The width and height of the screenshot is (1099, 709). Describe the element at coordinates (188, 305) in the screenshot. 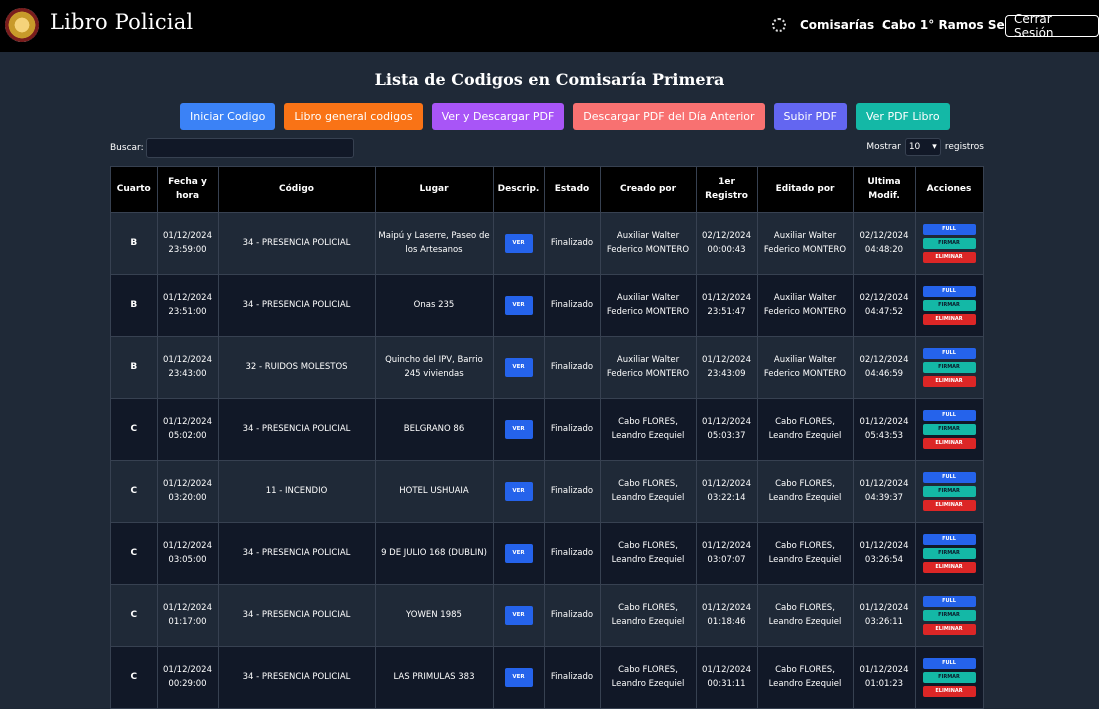

I see `cell-fecha: 01/12/2024 23:51:00` at that location.